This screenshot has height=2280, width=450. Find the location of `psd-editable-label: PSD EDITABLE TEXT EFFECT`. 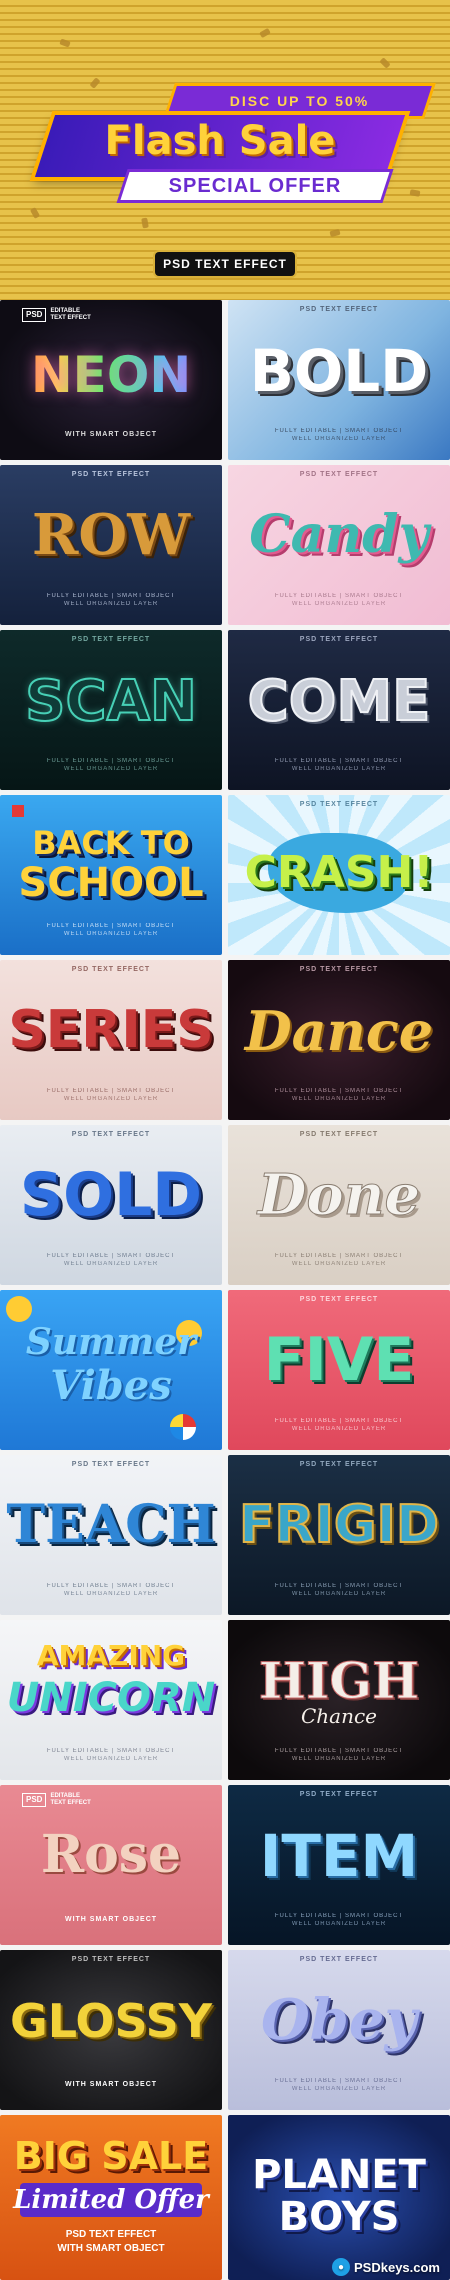

psd-editable-label: PSD EDITABLE TEXT EFFECT is located at coordinates (56, 315).